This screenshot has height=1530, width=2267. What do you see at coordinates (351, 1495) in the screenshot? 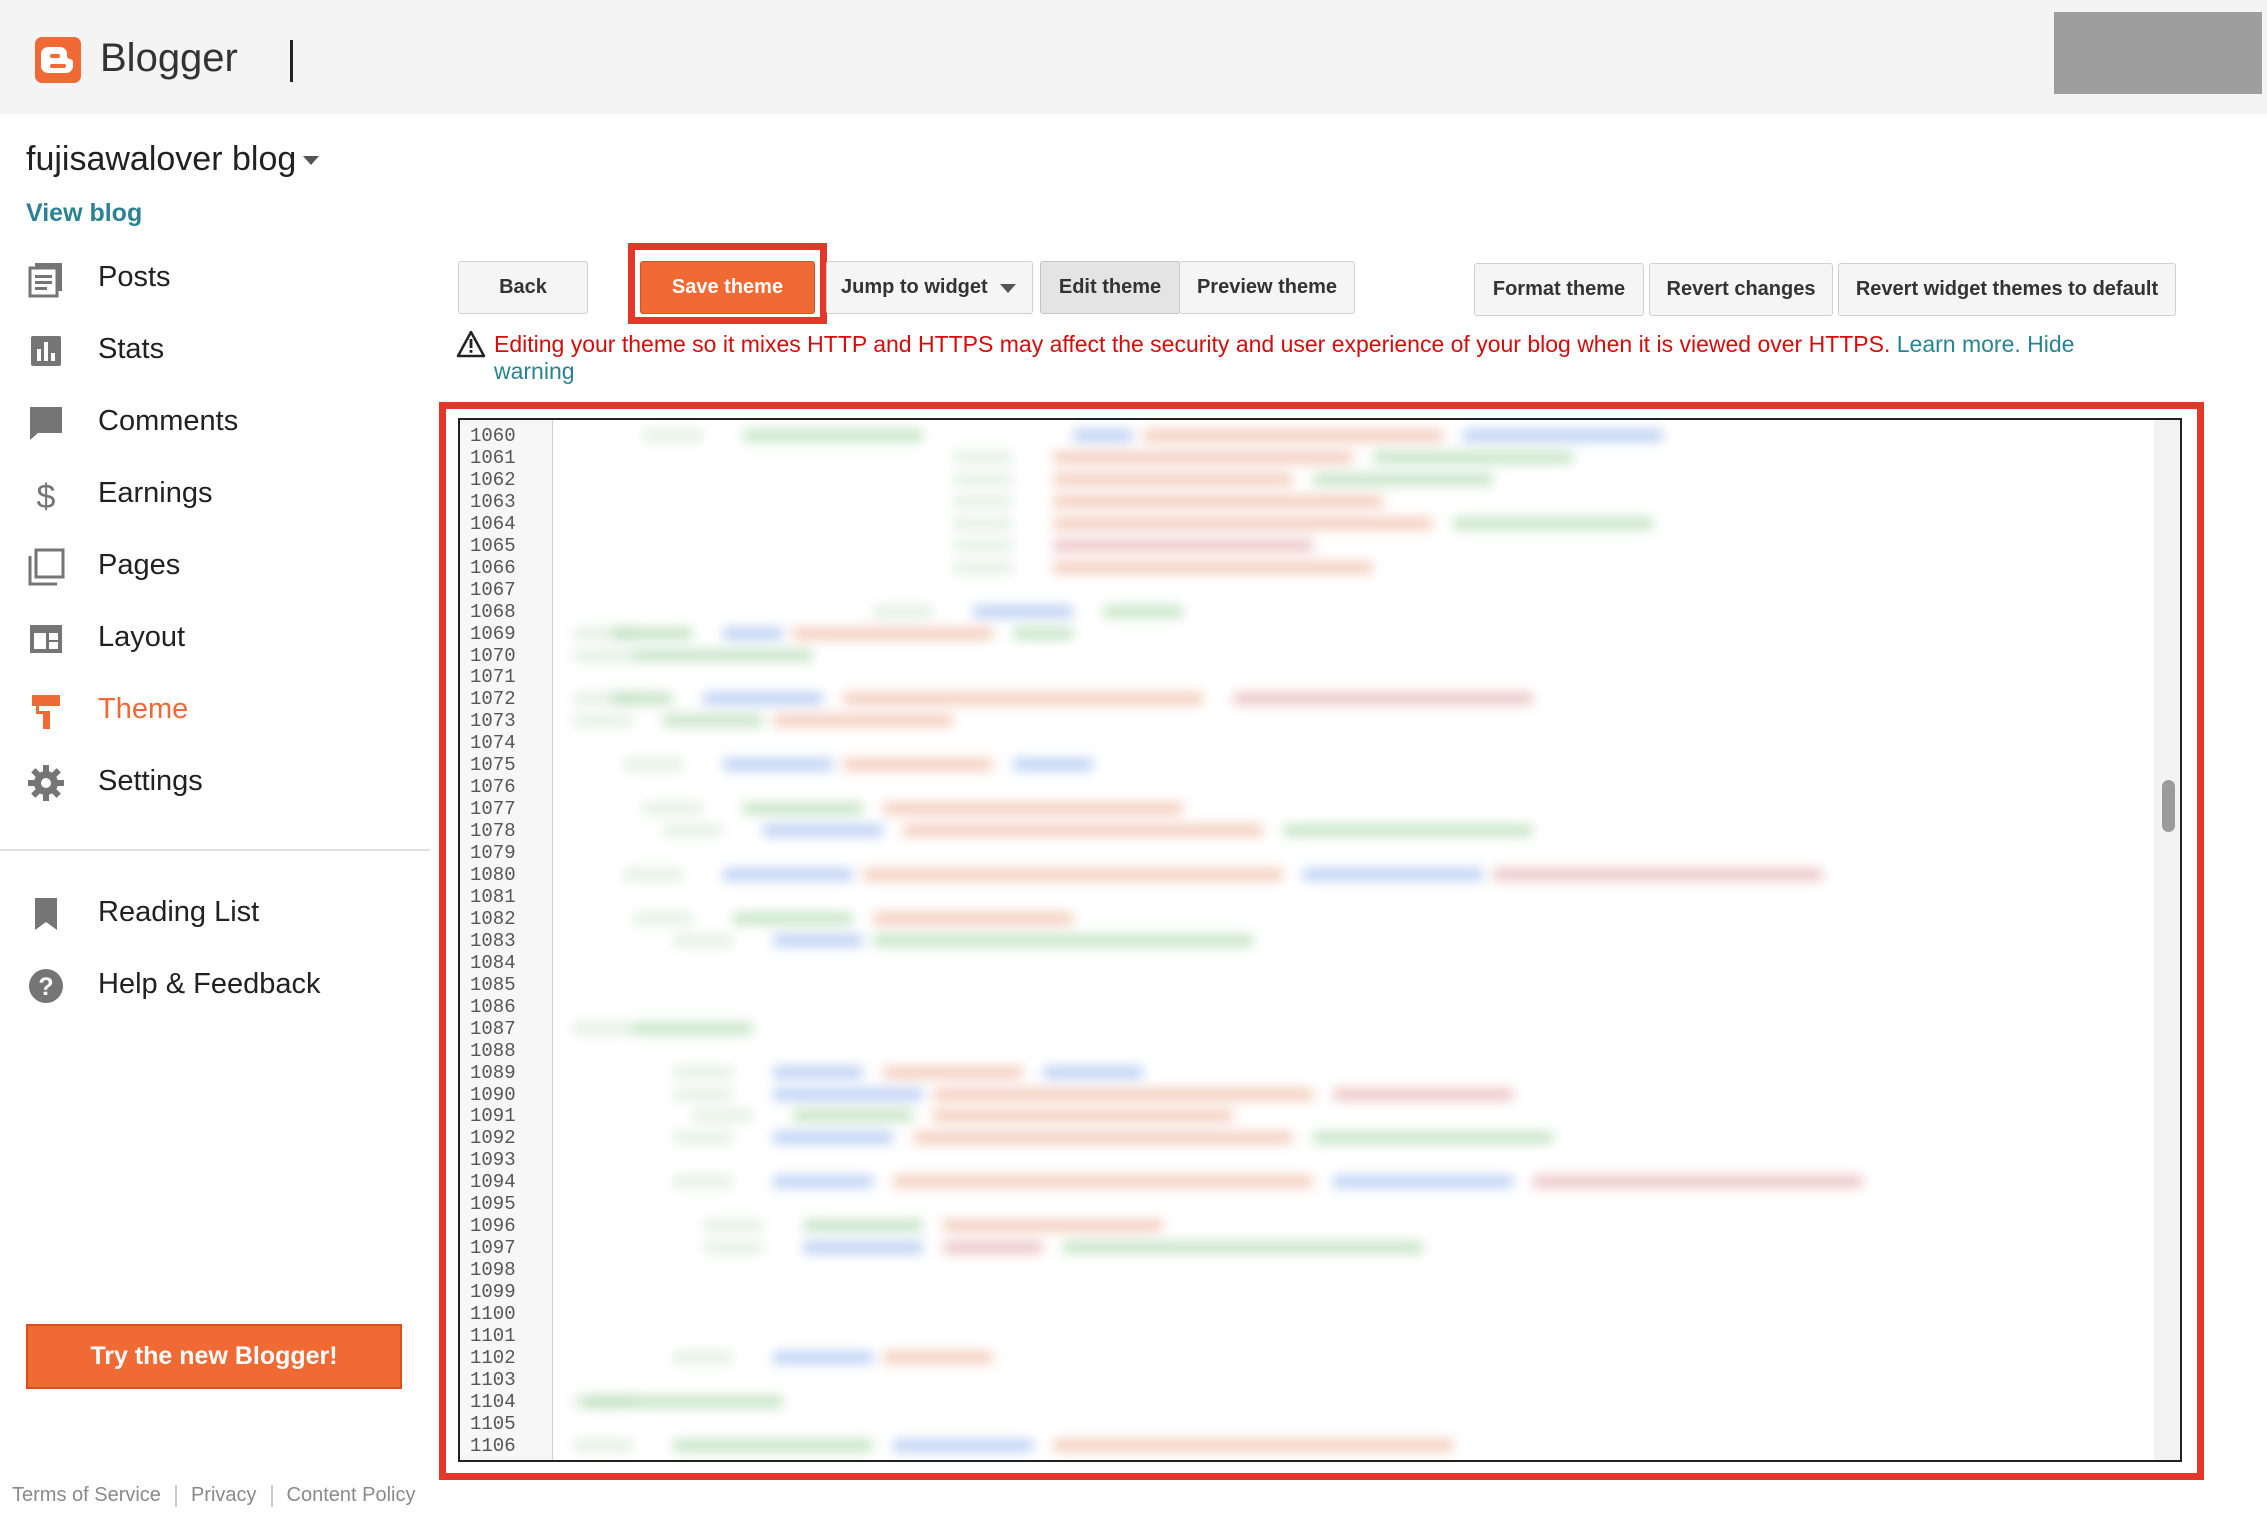
I see `content-policy-link: Content Policy` at bounding box center [351, 1495].